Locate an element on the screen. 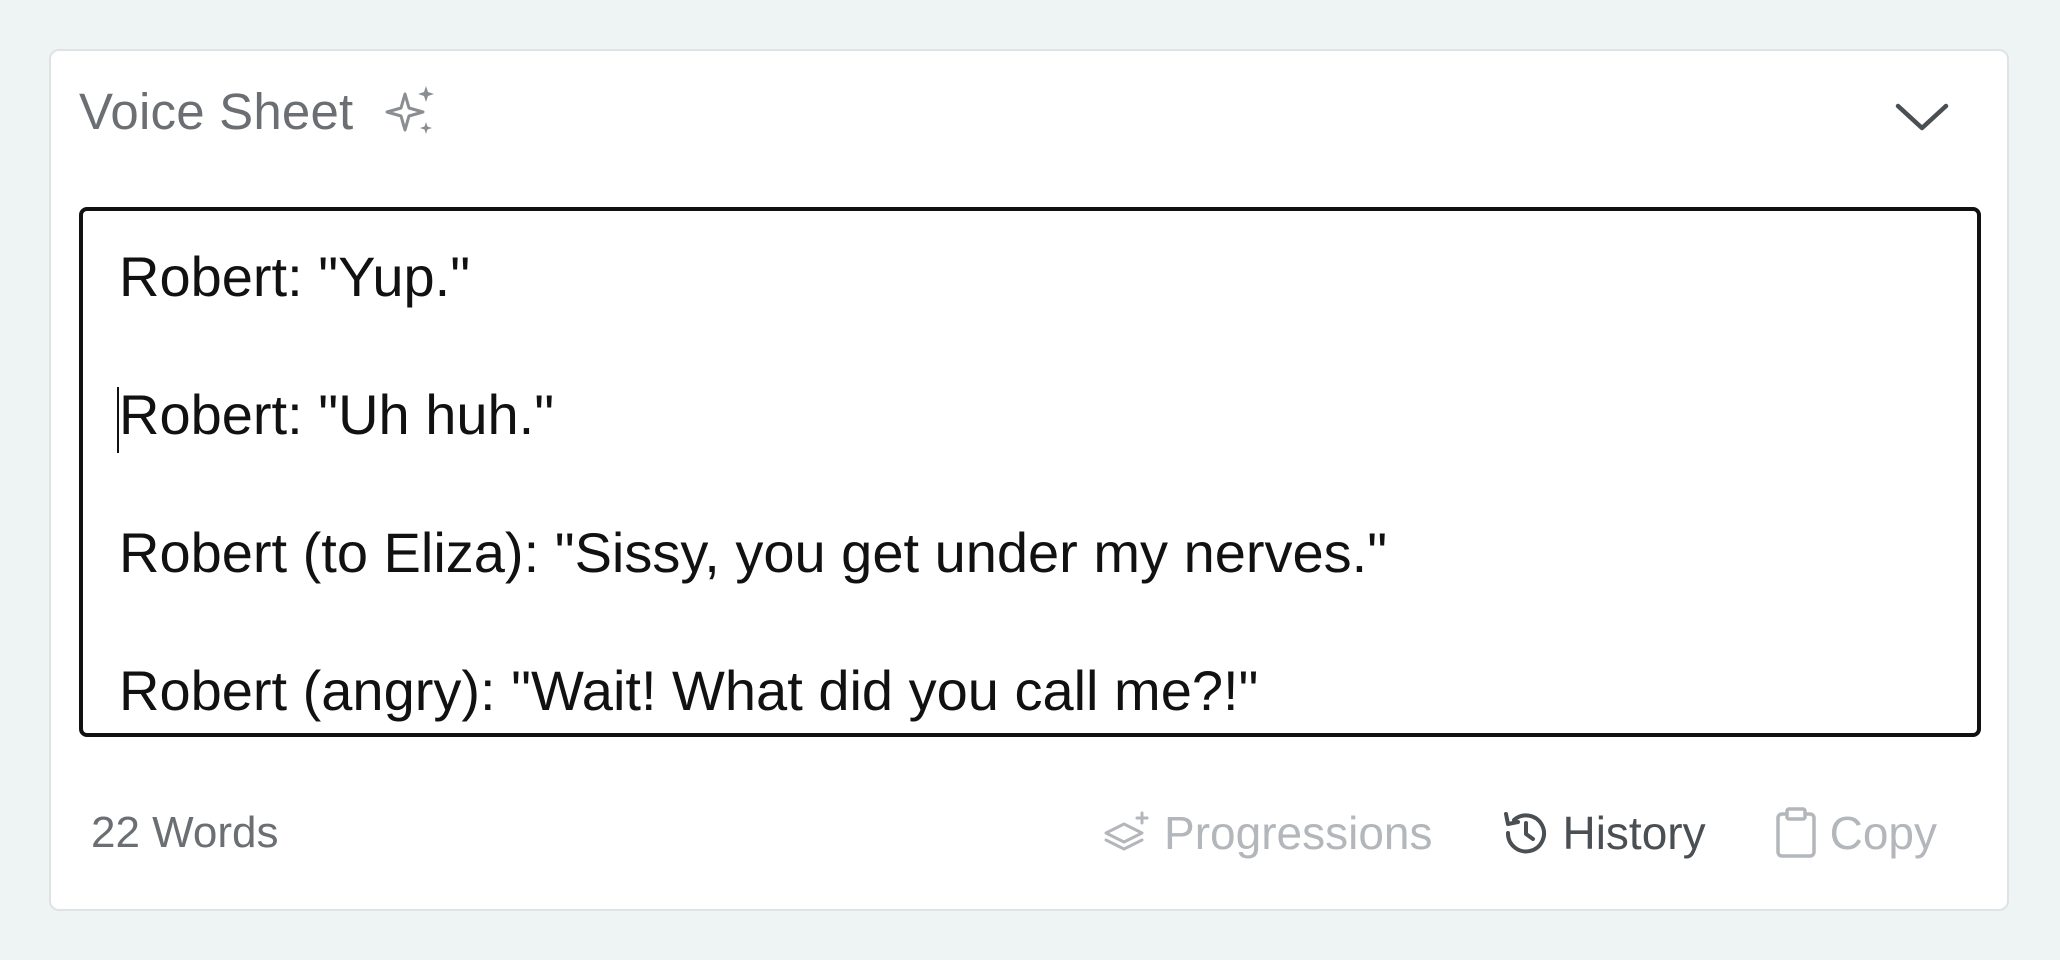  layers-plus-icon is located at coordinates (1126, 831).